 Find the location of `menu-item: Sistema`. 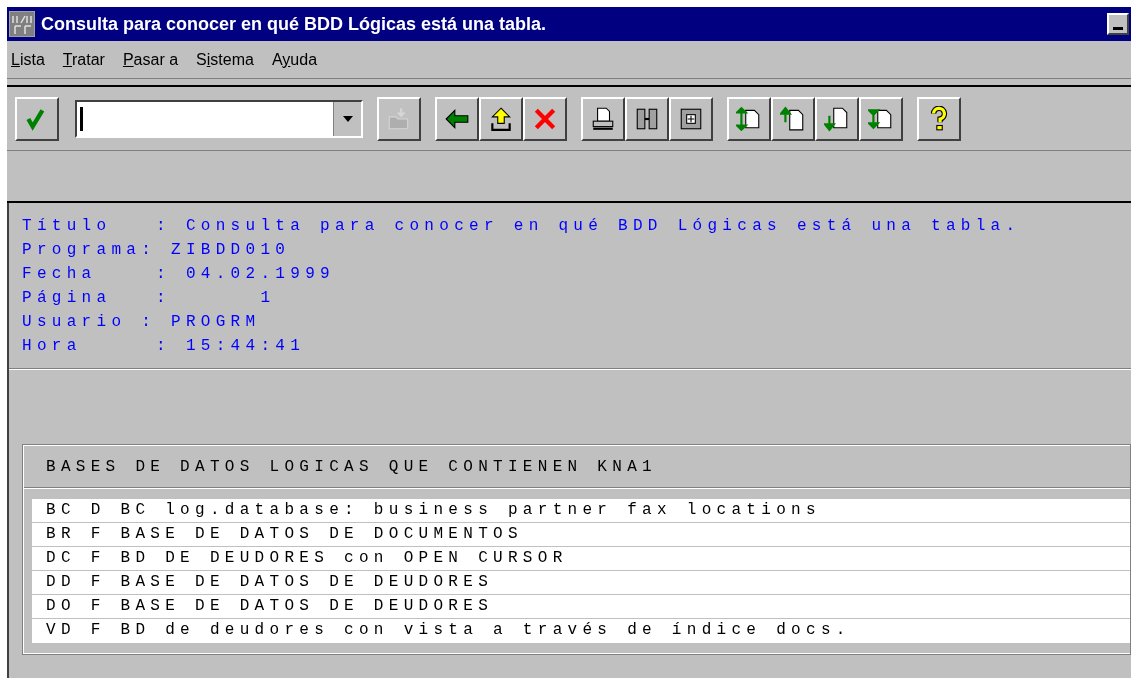

menu-item: Sistema is located at coordinates (225, 59).